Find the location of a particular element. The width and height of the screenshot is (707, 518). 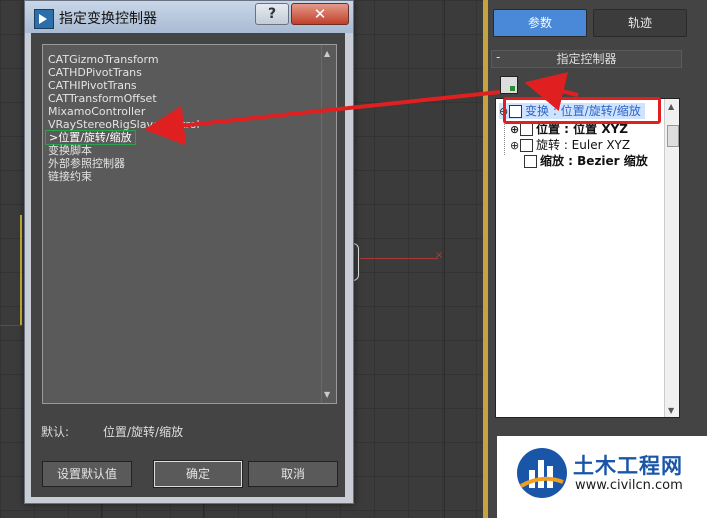

tree-item-scale: 缩放 : Bezier 缩放 is located at coordinates (586, 161).